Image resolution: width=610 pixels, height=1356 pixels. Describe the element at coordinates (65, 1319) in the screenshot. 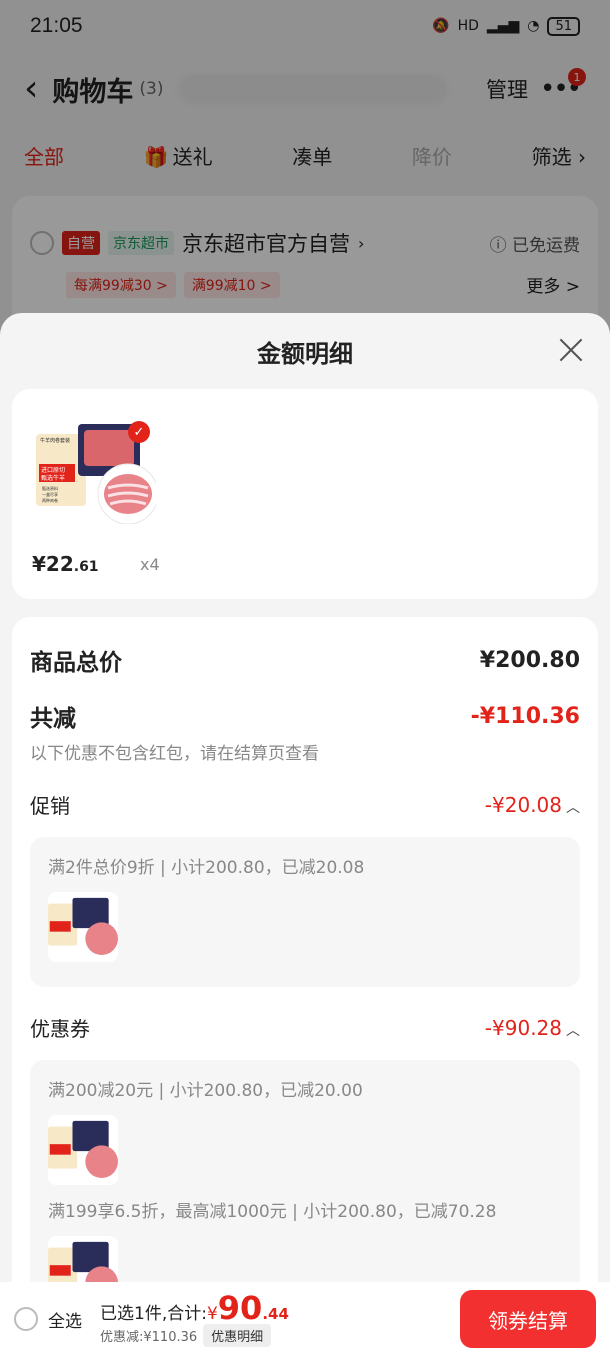

I see `select-all-label: 全选` at that location.